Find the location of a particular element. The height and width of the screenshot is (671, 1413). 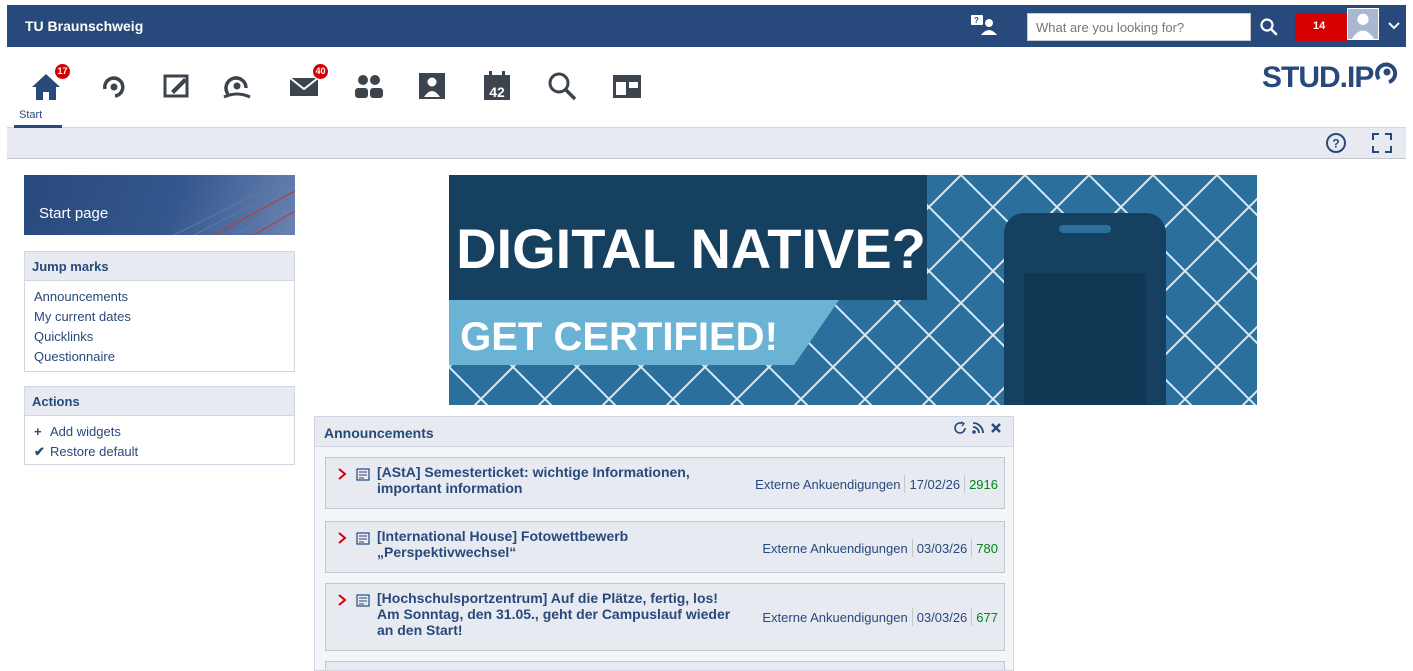

notification-counter: 14 is located at coordinates (1321, 27).